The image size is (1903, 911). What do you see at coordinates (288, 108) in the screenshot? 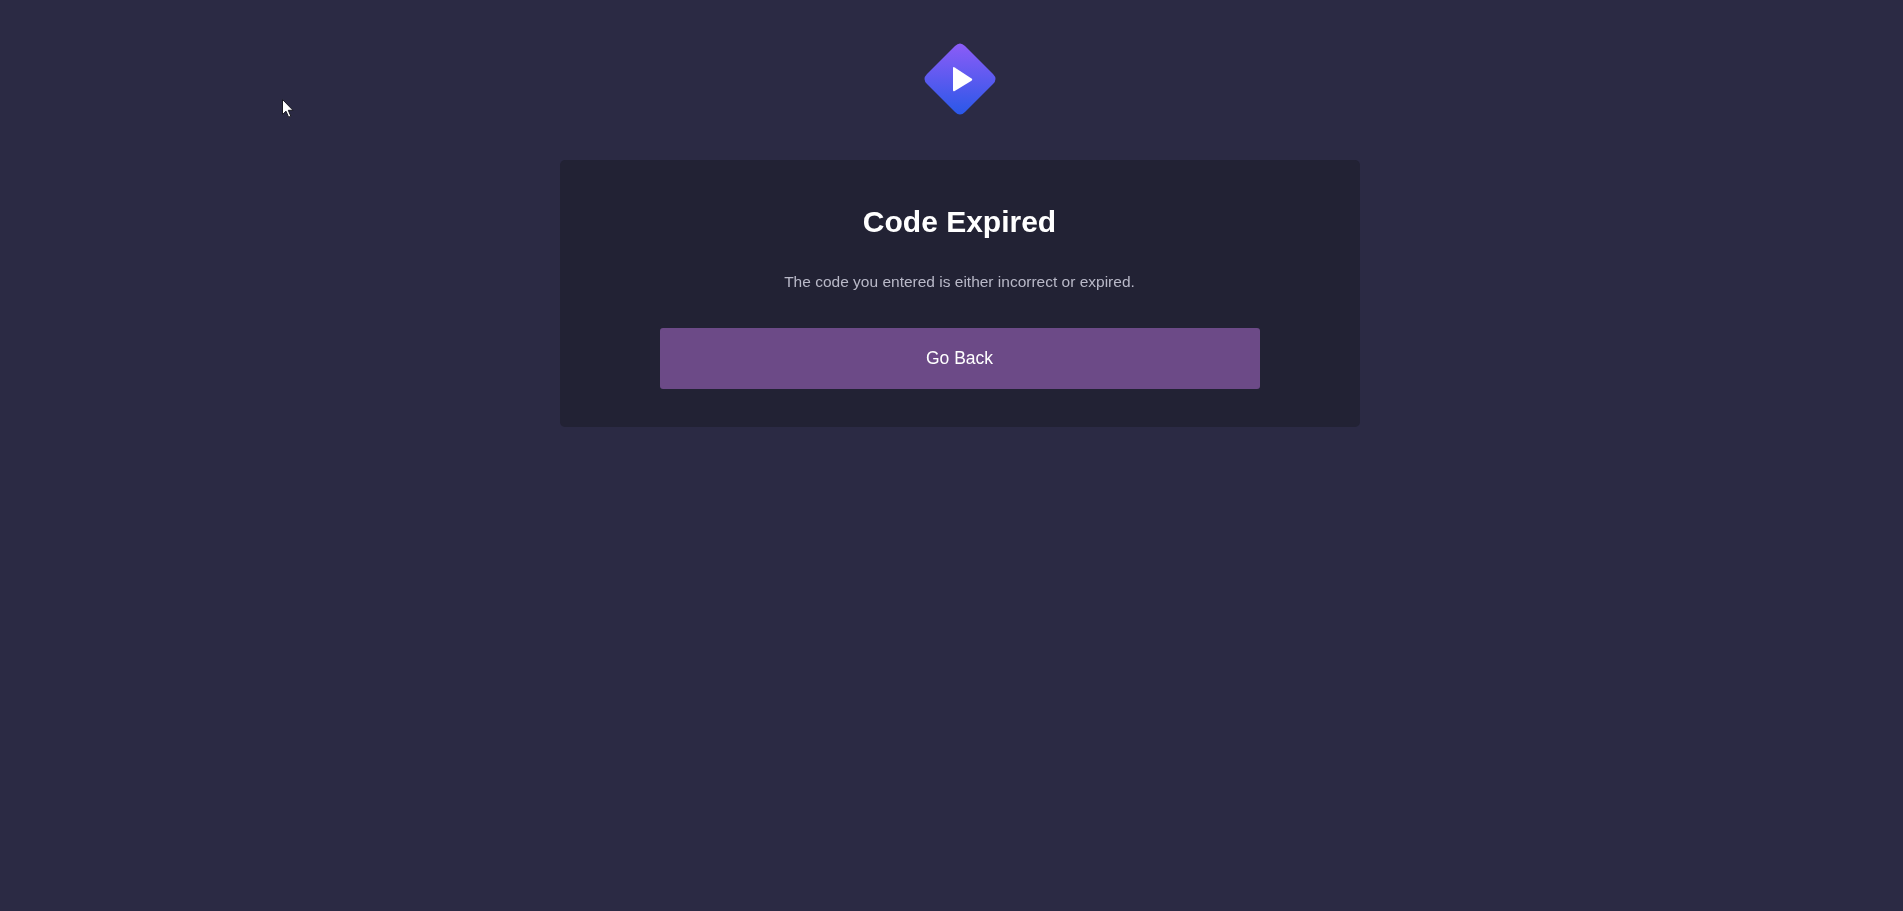
I see `cursor-icon` at bounding box center [288, 108].